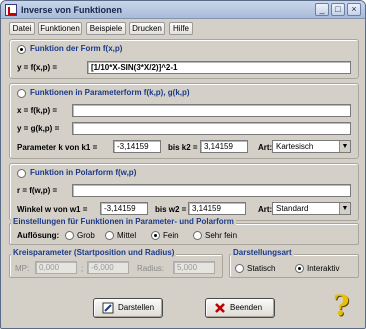 The width and height of the screenshot is (366, 329). What do you see at coordinates (292, 208) in the screenshot?
I see `polar-art-value: Standard` at bounding box center [292, 208].